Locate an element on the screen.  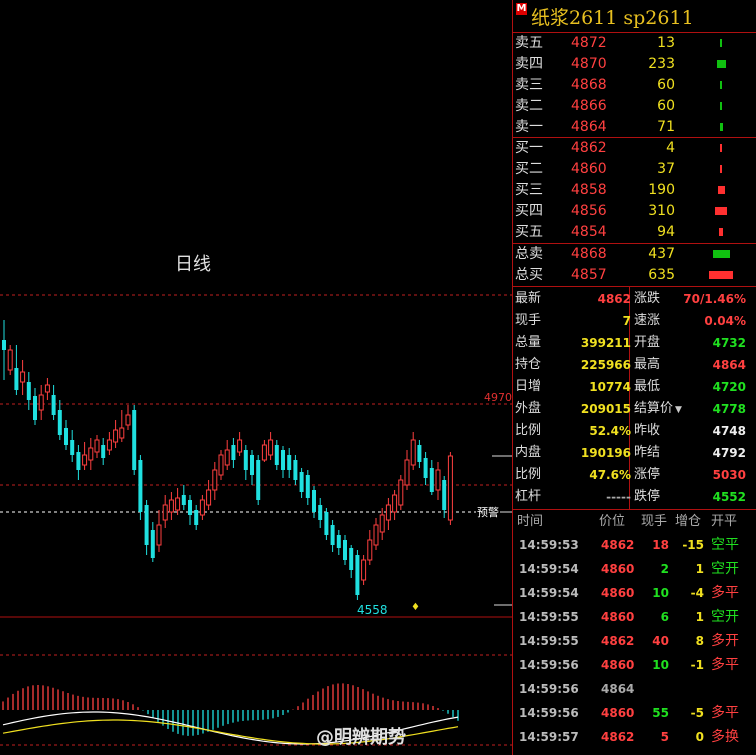
low-price-label: 4558 is located at coordinates (372, 610).